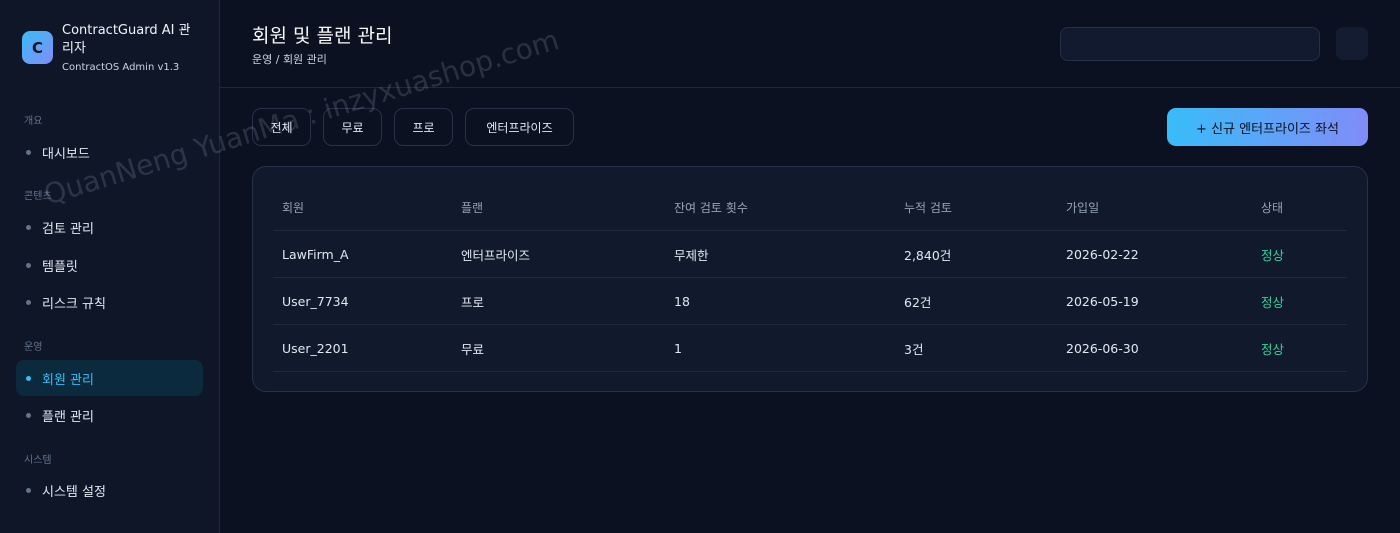  I want to click on nav-section-overview: 개요, so click(33, 121).